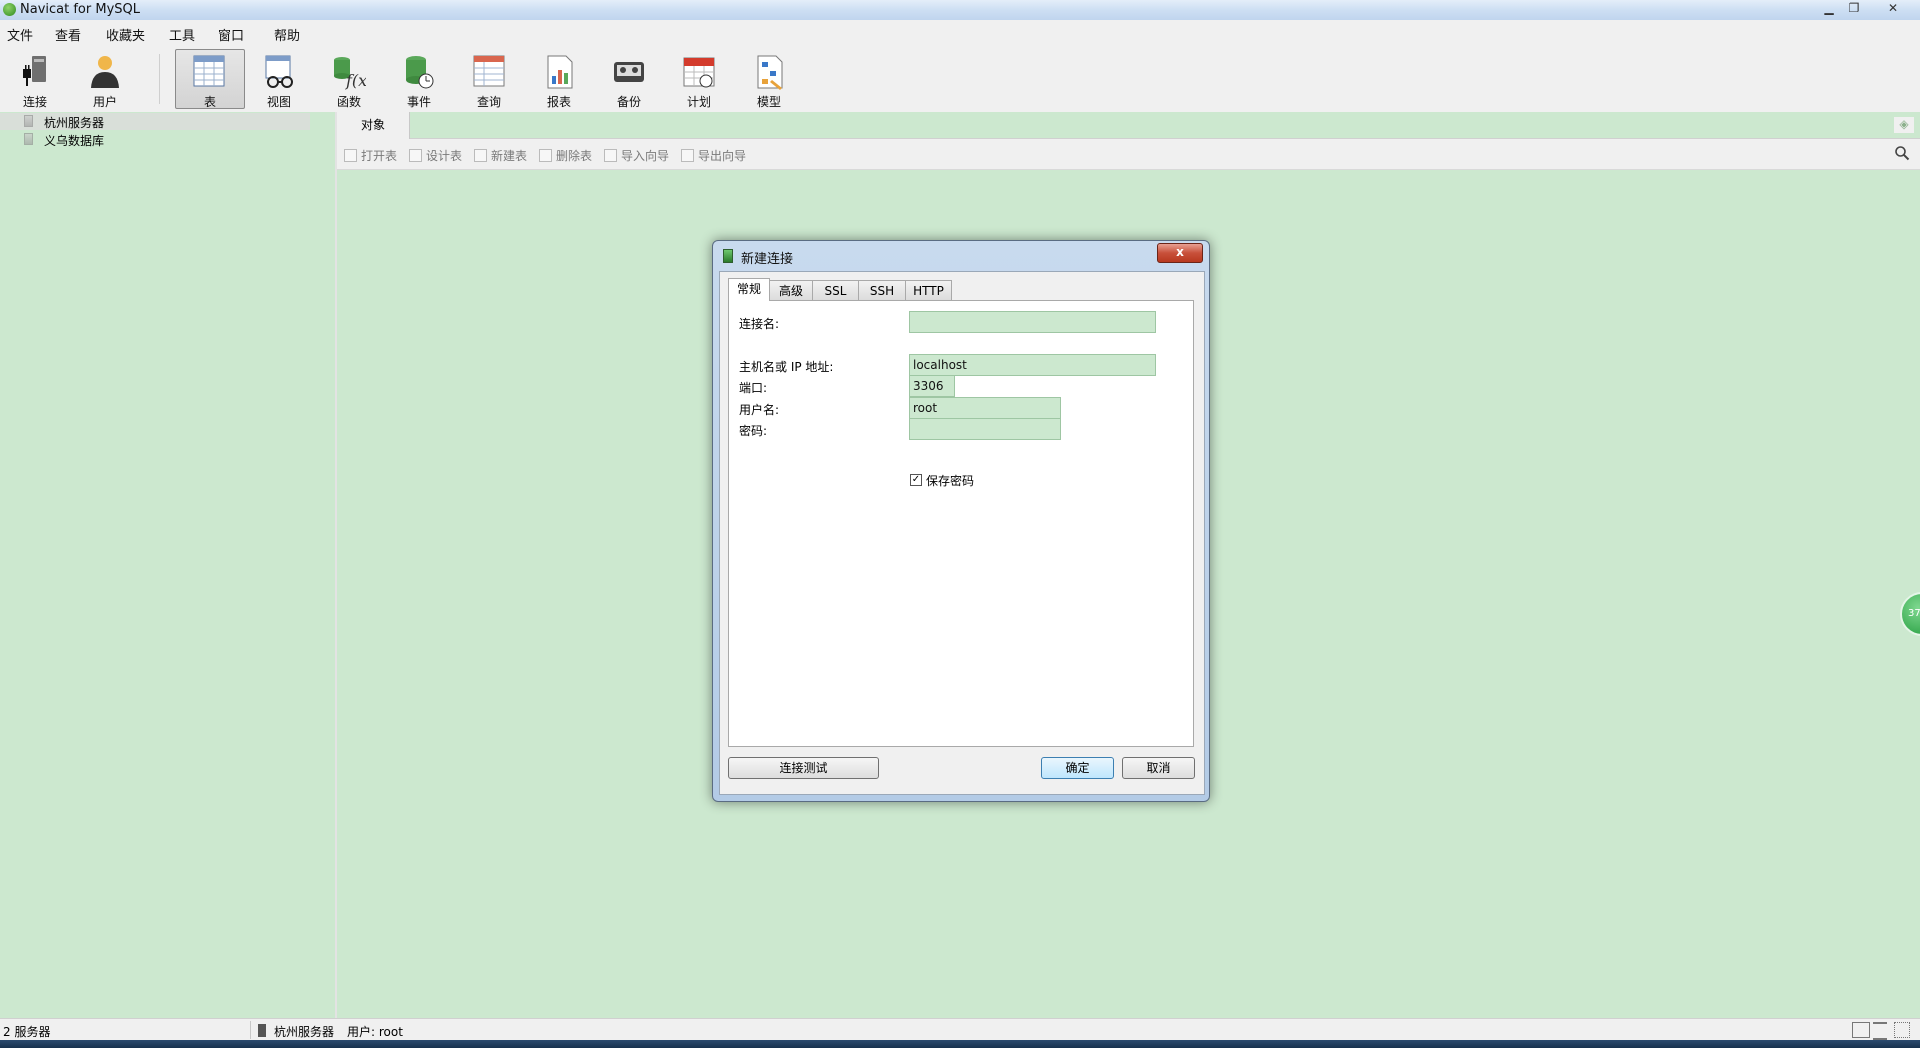  I want to click on delete-table-button: 删除表, so click(565, 155).